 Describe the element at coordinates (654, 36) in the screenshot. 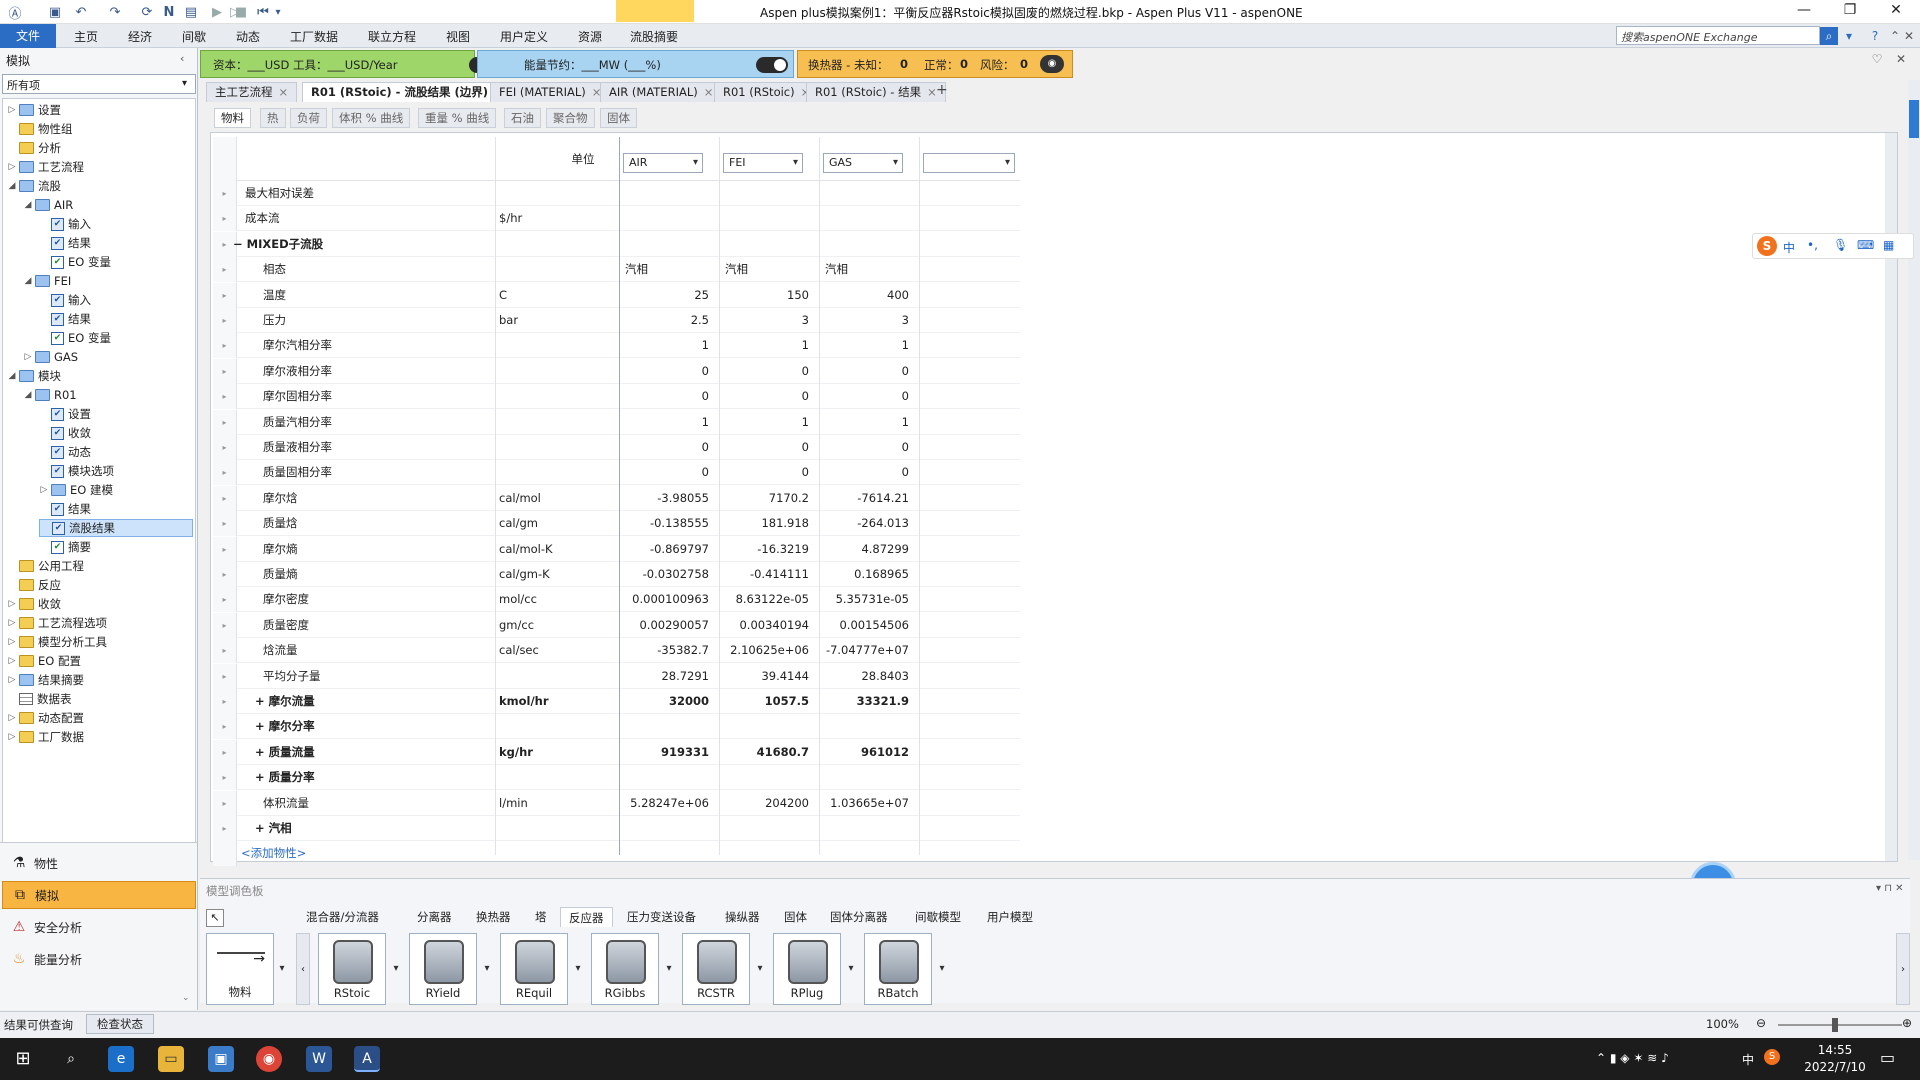

I see `menu-stream-summary: 流股摘要` at that location.